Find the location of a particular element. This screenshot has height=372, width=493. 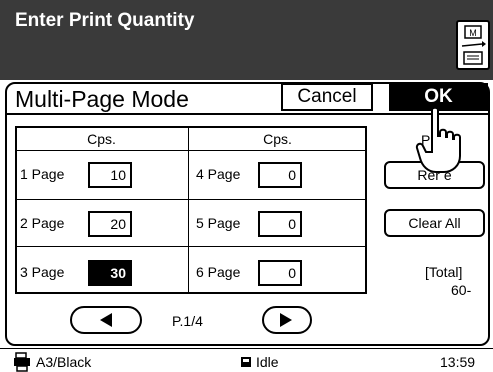

clear-all-button: Clear All is located at coordinates (434, 223).